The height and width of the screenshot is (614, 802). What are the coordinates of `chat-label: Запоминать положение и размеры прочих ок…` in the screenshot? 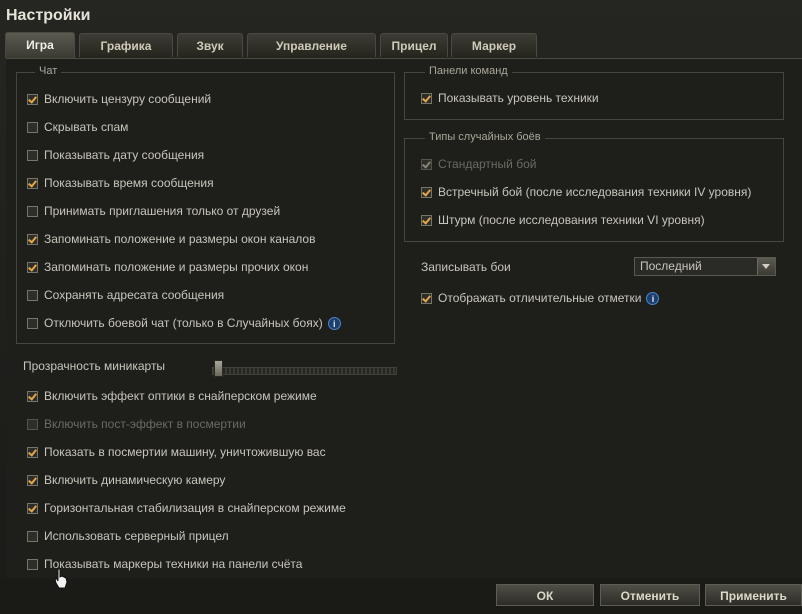 It's located at (176, 267).